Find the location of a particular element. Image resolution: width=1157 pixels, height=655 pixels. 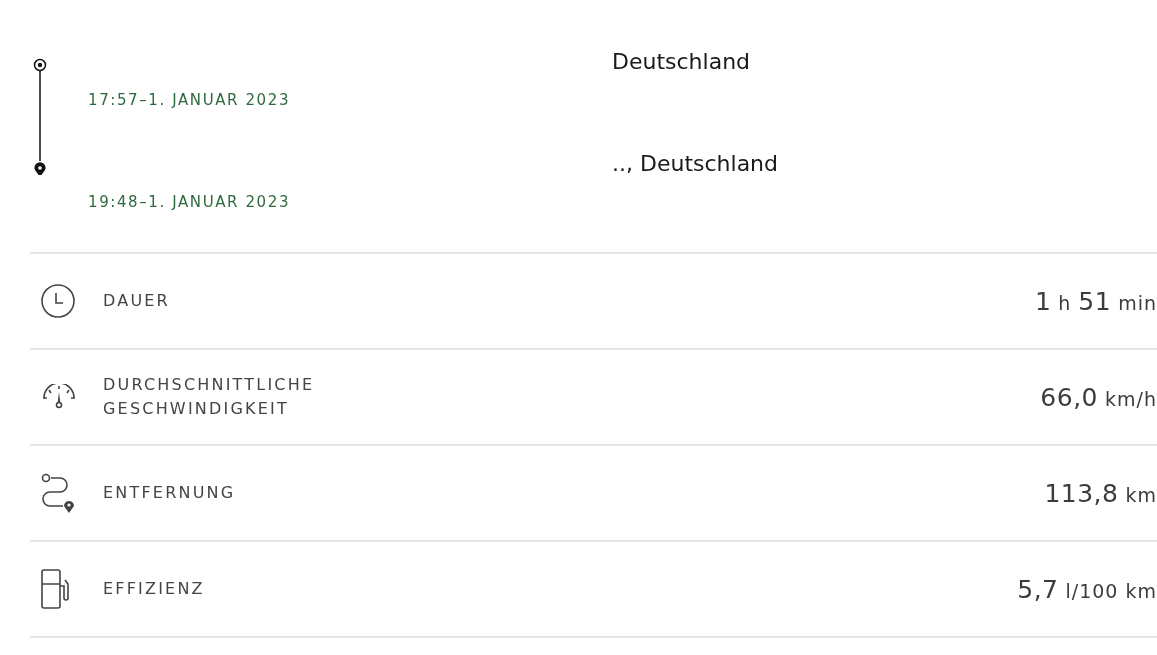

clock-icon is located at coordinates (58, 301).